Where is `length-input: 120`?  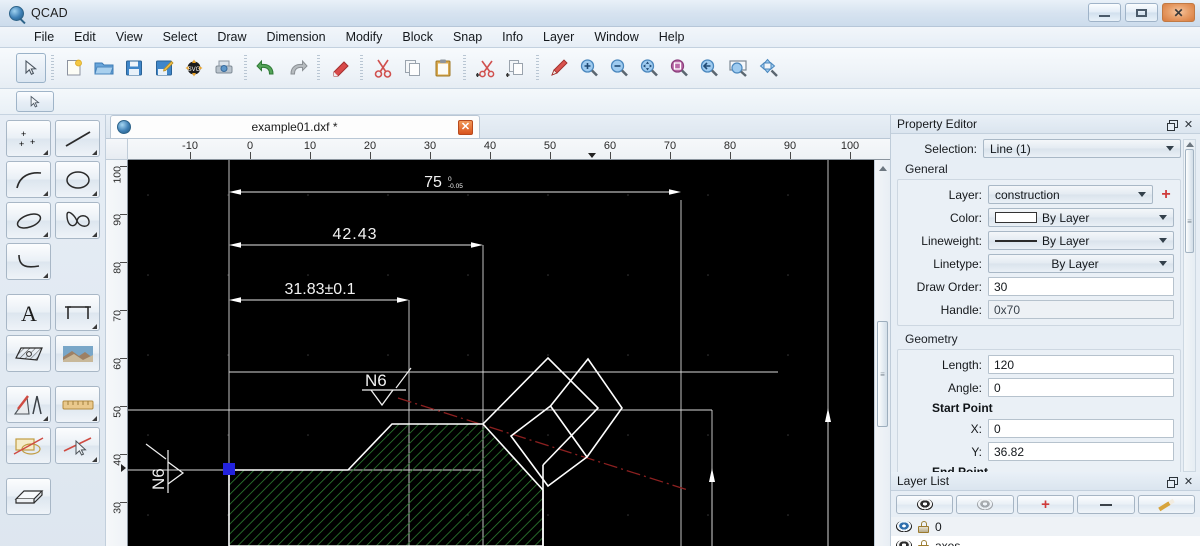
length-input: 120 is located at coordinates (1081, 364).